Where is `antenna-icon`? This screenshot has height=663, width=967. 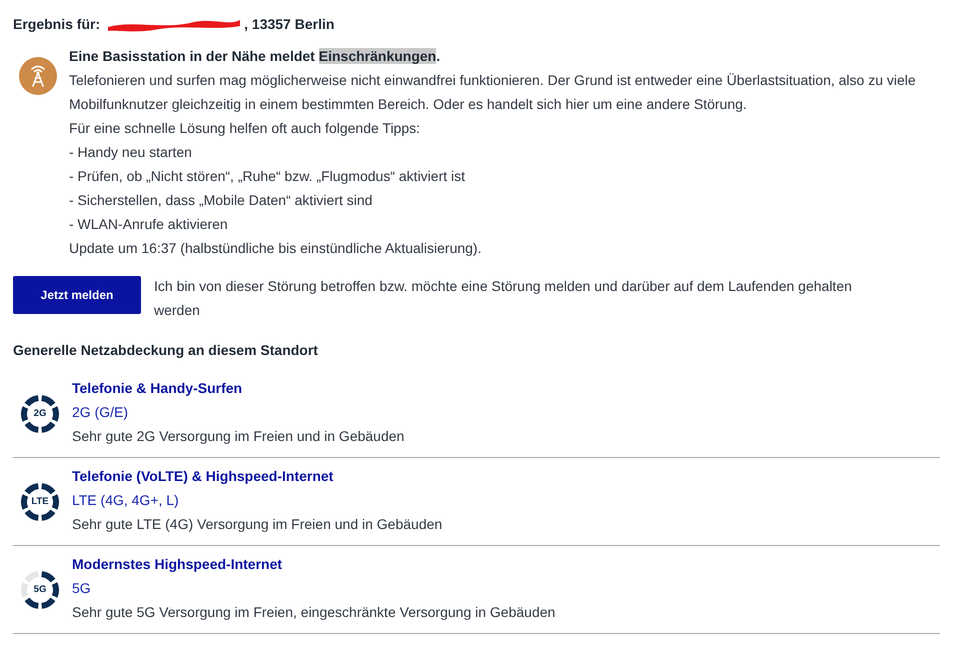 antenna-icon is located at coordinates (38, 76).